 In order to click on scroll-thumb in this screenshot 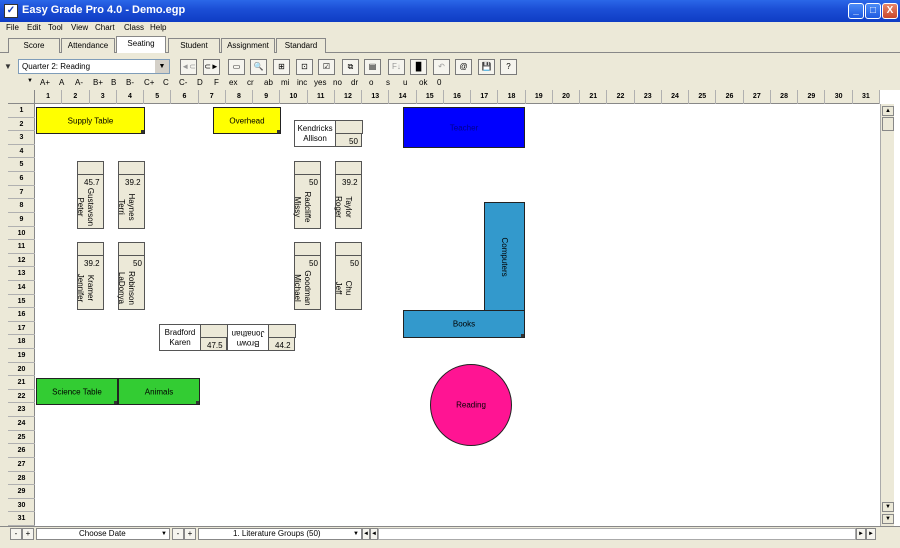, I will do `click(888, 124)`.